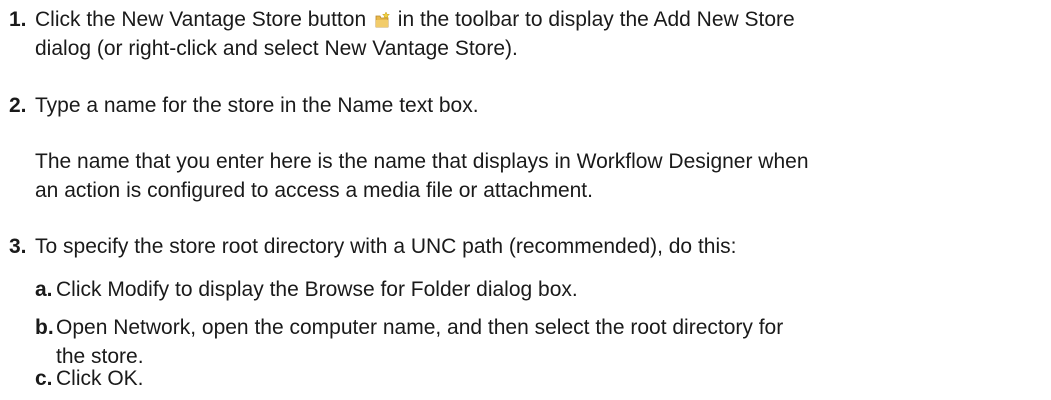 This screenshot has width=1051, height=400. I want to click on substep-letter: a., so click(44, 289).